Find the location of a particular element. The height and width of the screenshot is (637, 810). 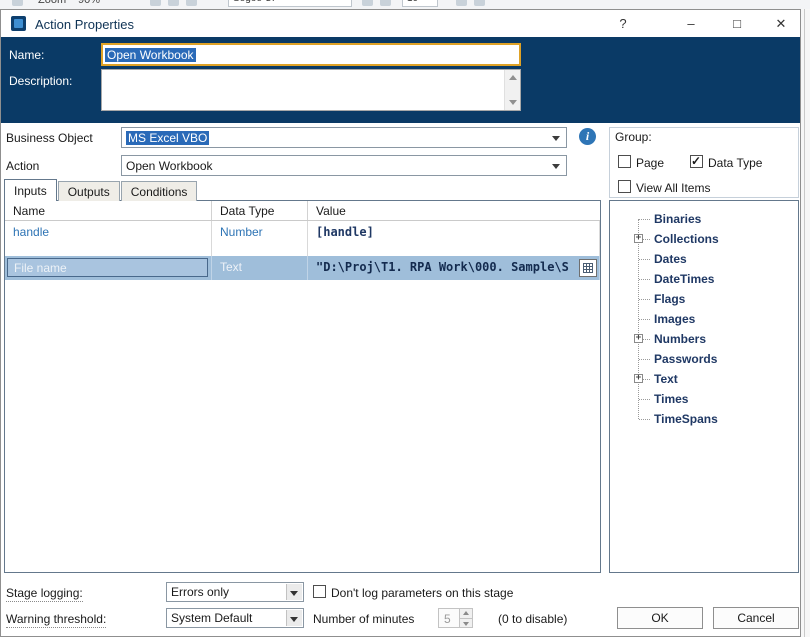

minutes-spinner: 5 is located at coordinates (455, 618).